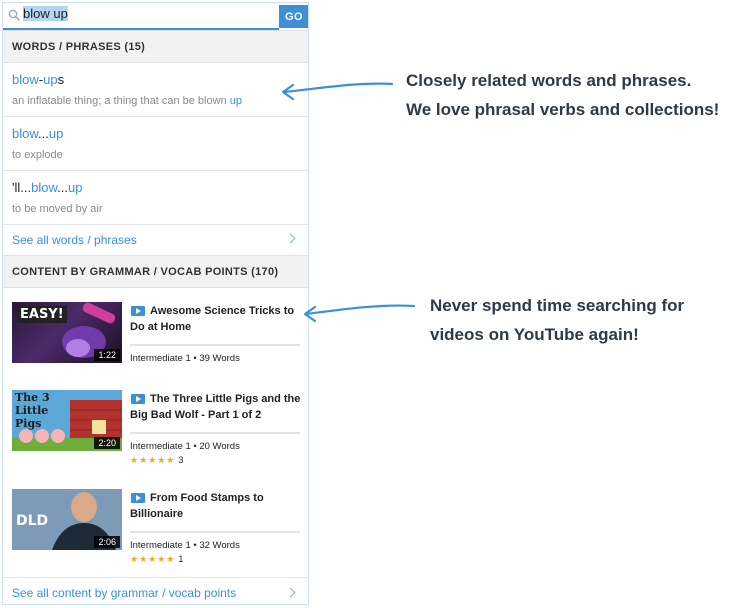  Describe the element at coordinates (181, 460) in the screenshot. I see `rating-count: 3` at that location.